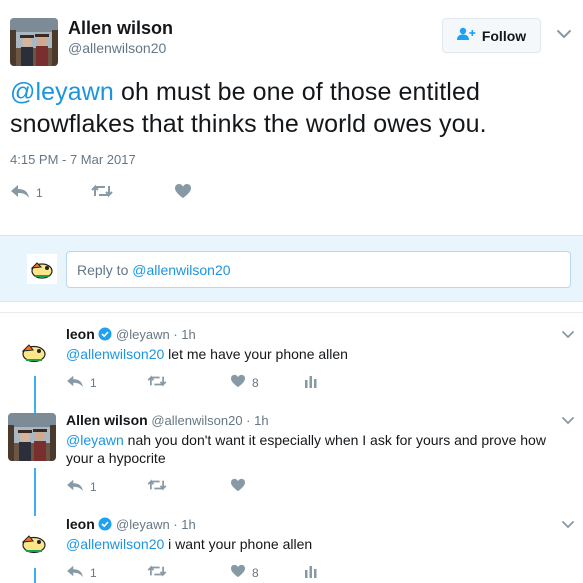 The height and width of the screenshot is (583, 583). Describe the element at coordinates (291, 34) in the screenshot. I see `tweet-header: Allen wilson @allenwilson20 Follow` at that location.